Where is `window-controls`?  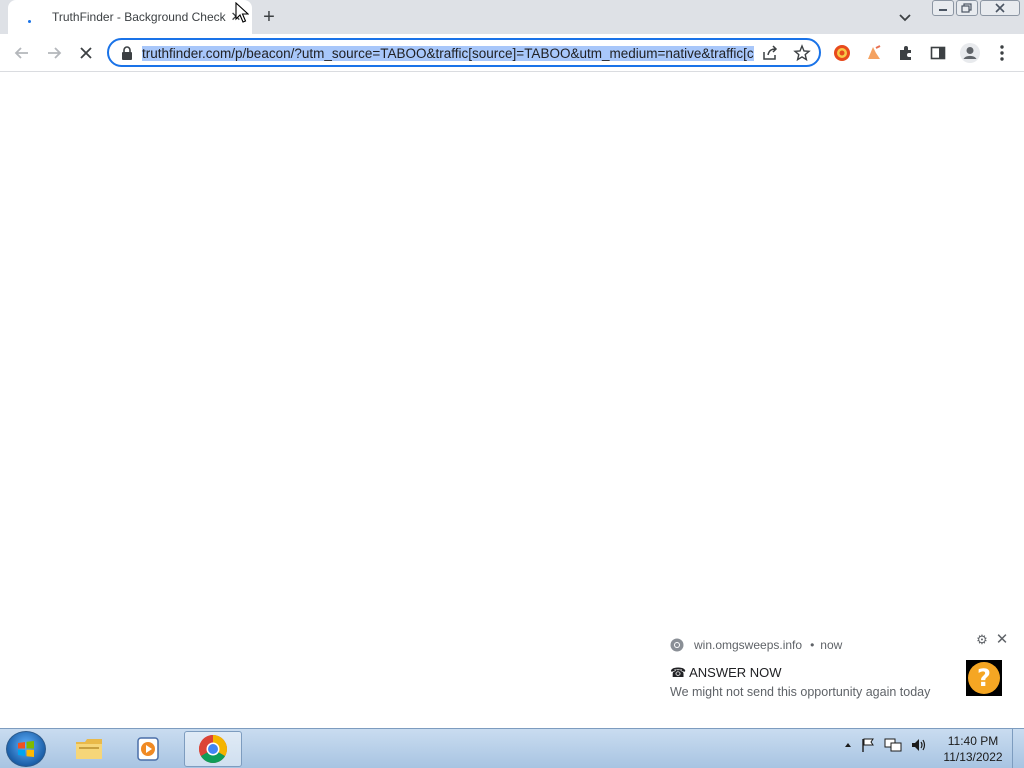 window-controls is located at coordinates (976, 8).